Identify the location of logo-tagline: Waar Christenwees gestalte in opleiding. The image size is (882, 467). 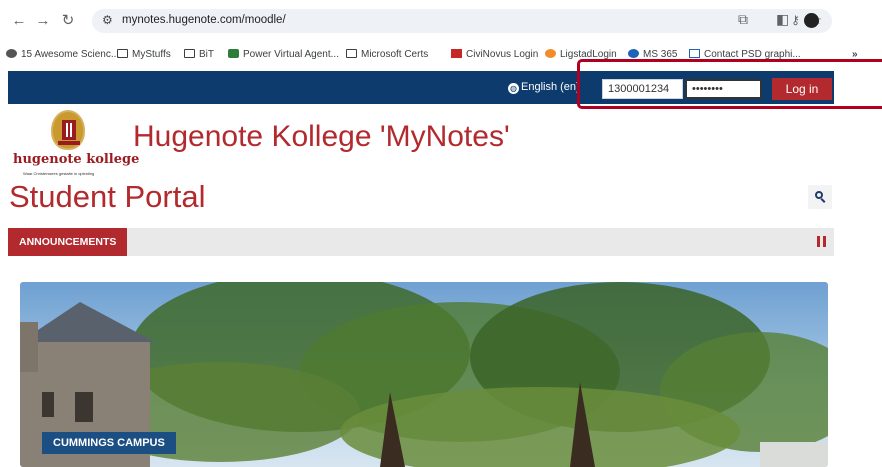
(59, 173).